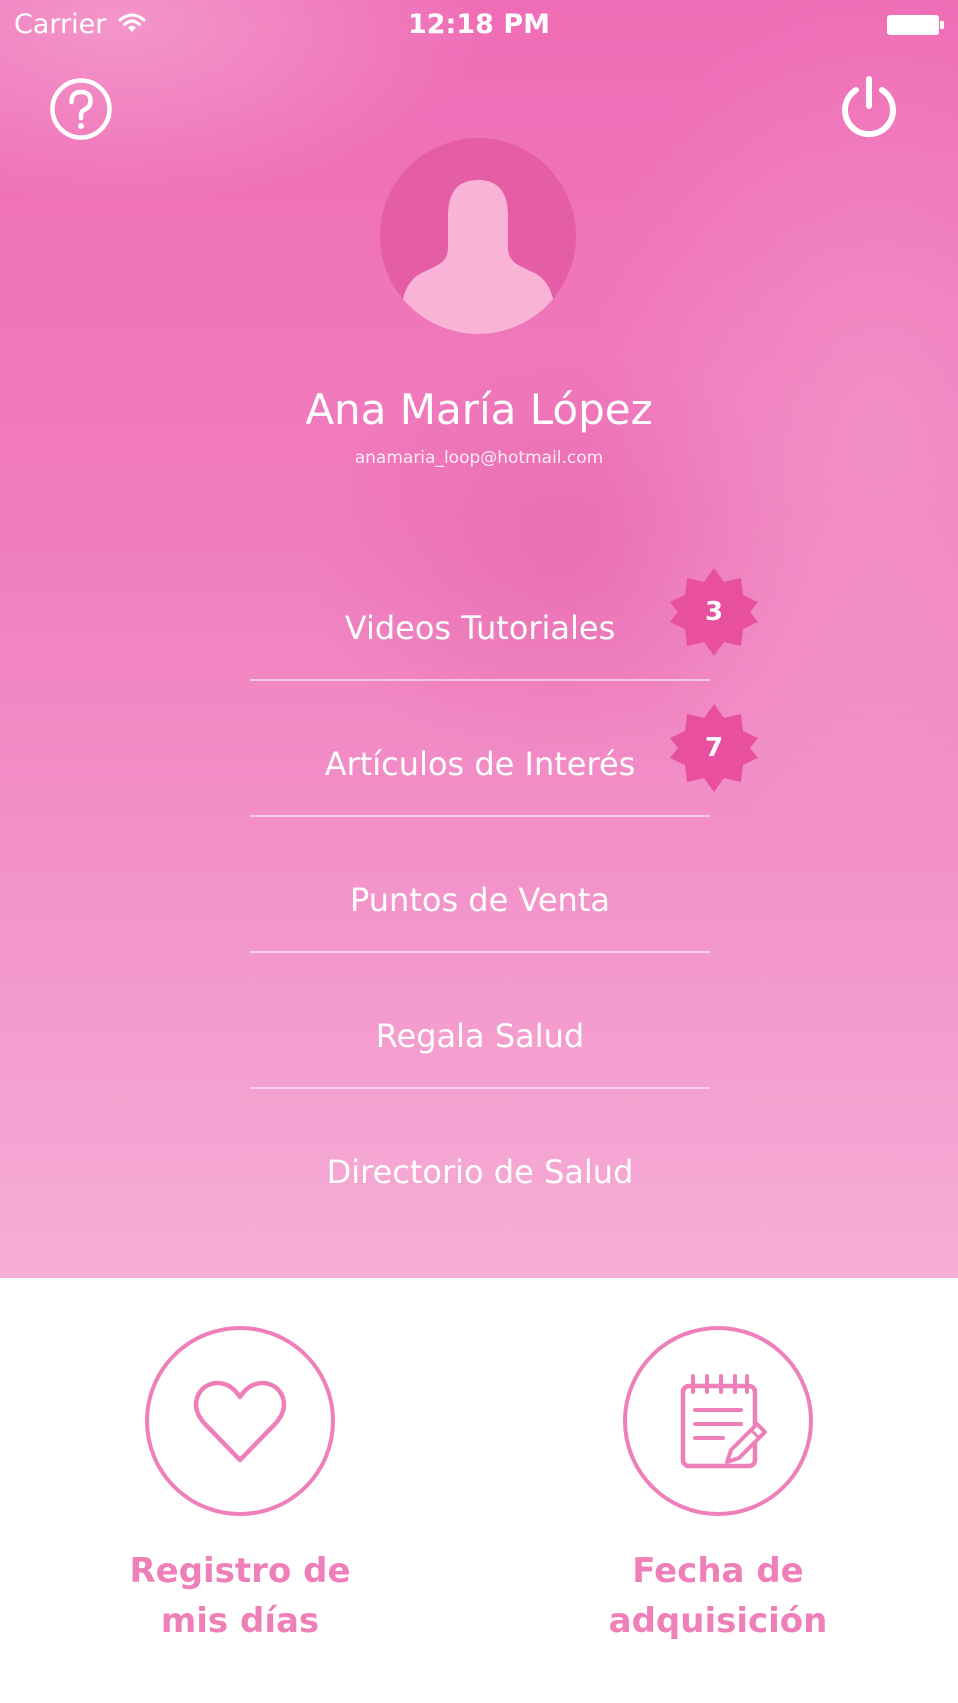  I want to click on badge-count: 7, so click(714, 748).